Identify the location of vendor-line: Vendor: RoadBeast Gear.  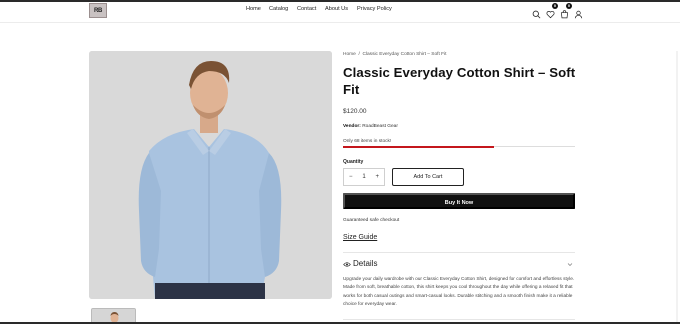
(370, 126).